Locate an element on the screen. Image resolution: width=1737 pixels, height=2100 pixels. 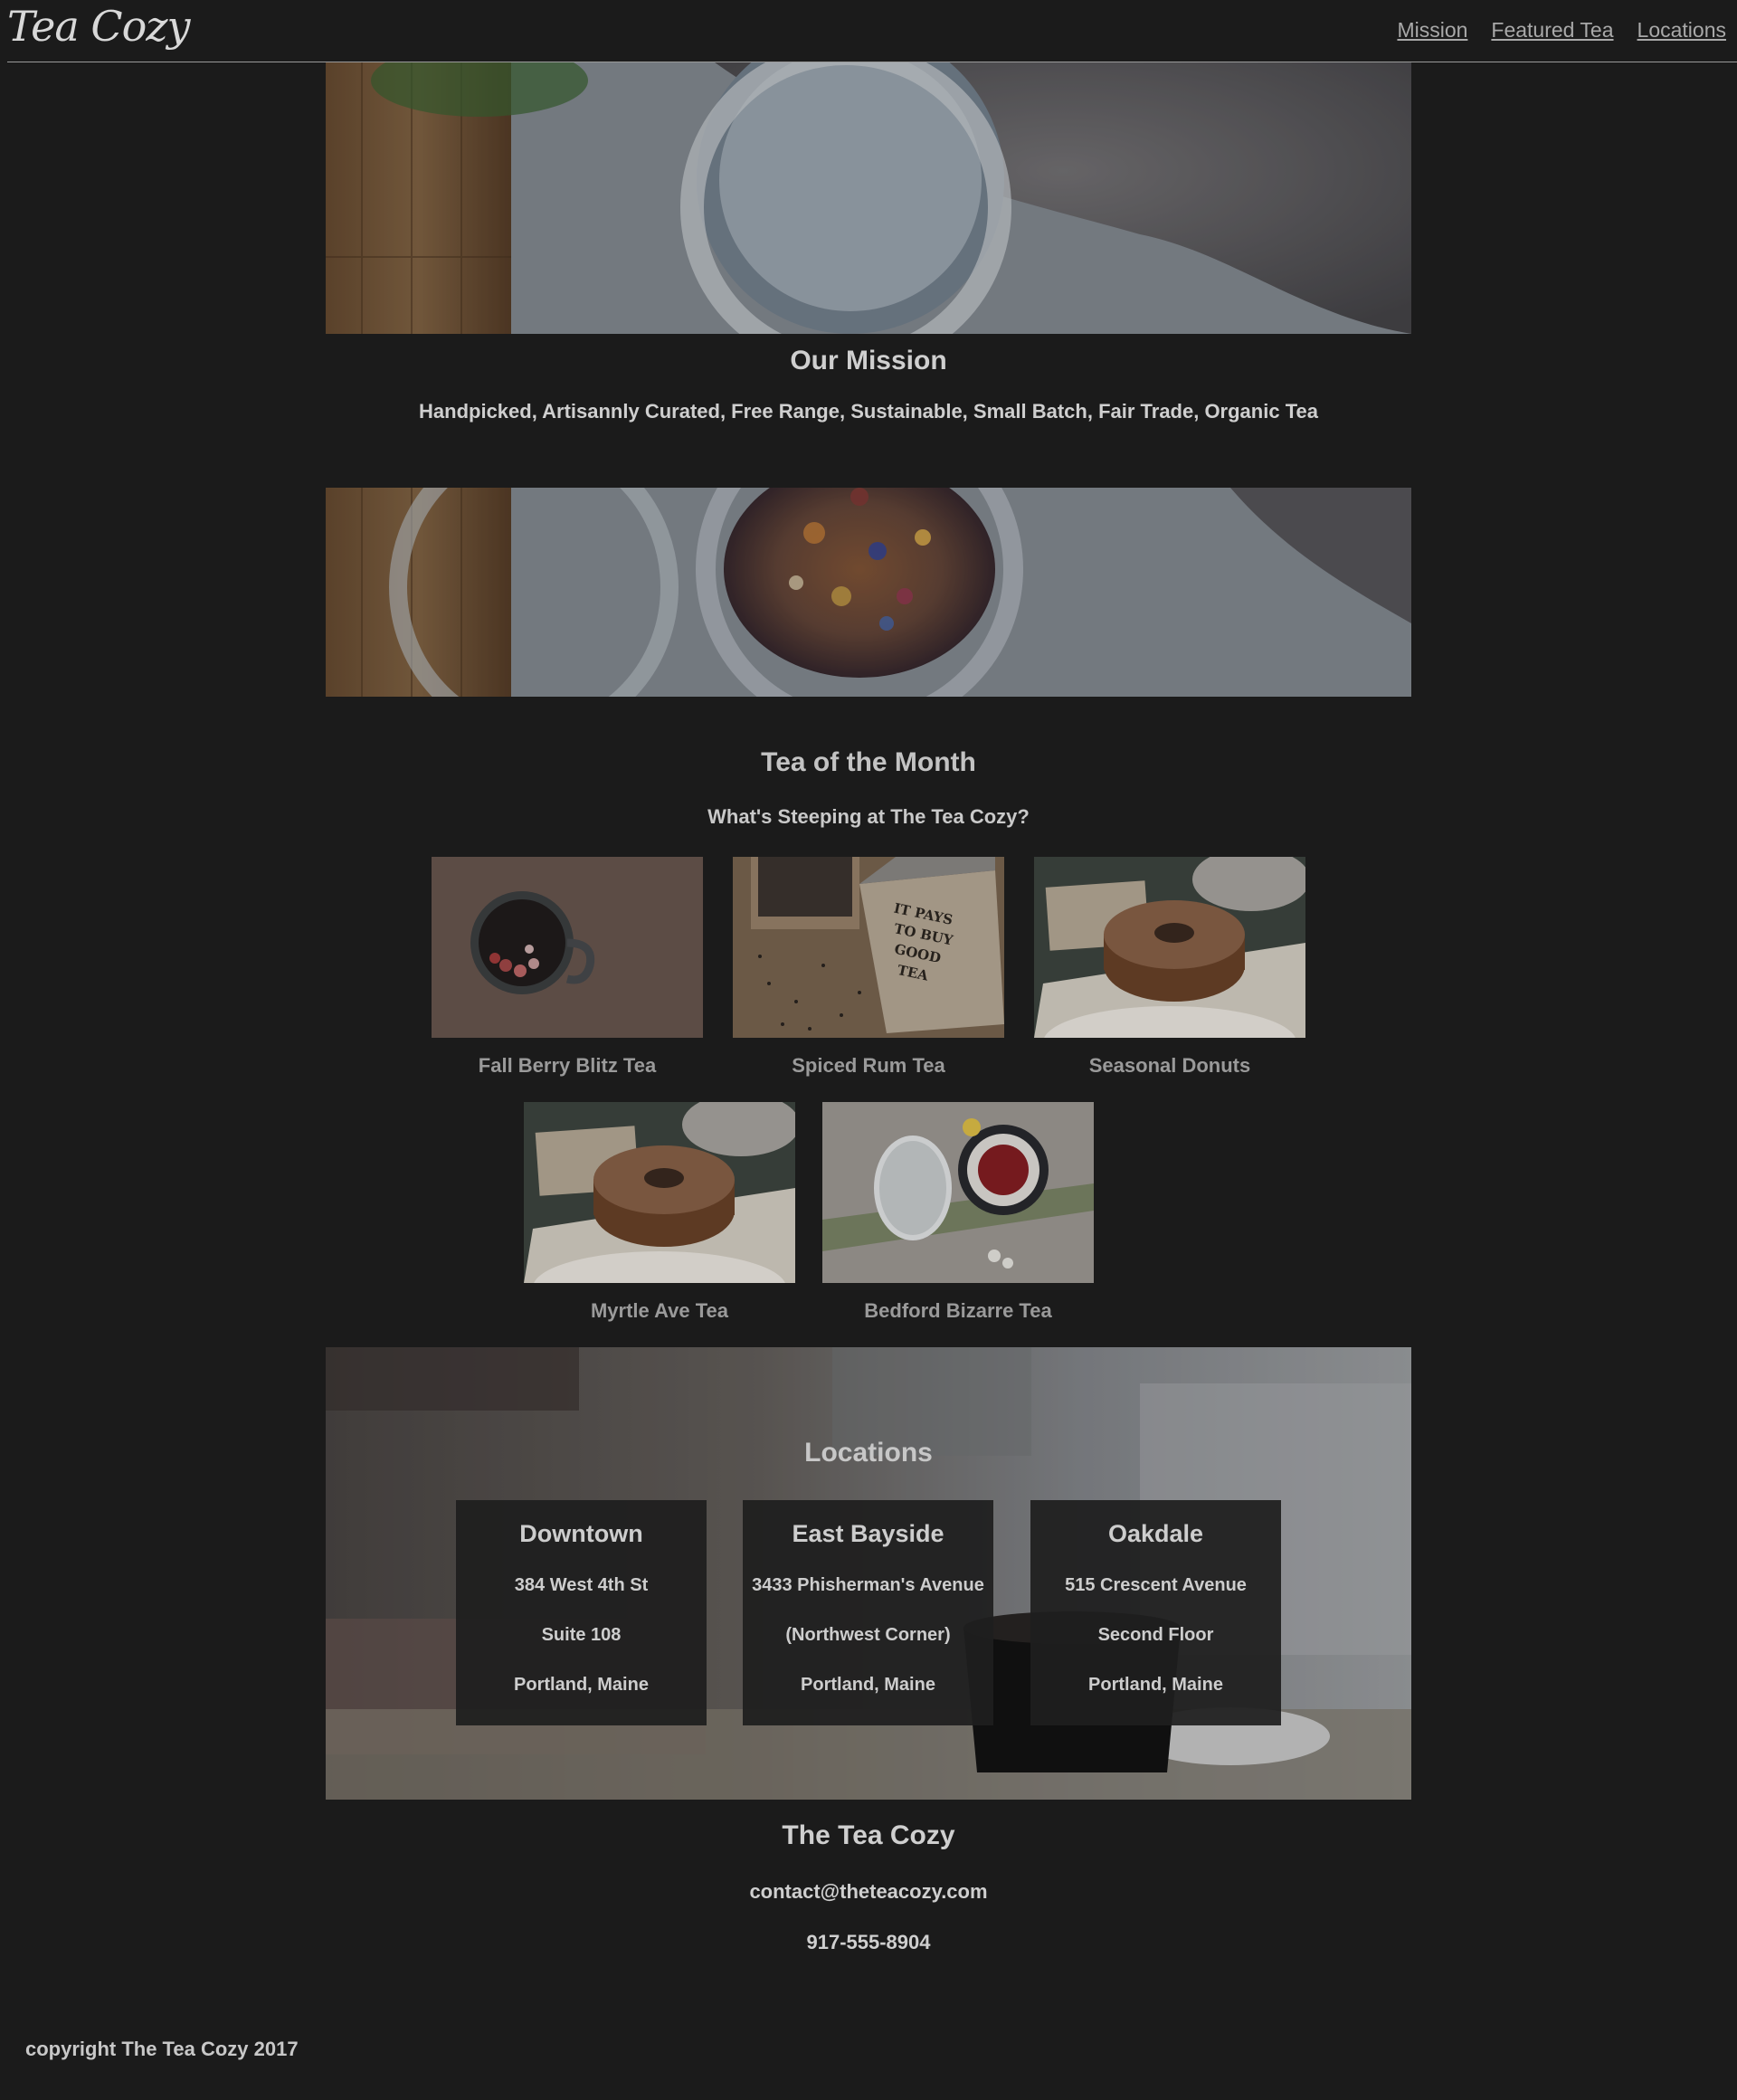
location-address-line: Second Floor is located at coordinates (1155, 1635).